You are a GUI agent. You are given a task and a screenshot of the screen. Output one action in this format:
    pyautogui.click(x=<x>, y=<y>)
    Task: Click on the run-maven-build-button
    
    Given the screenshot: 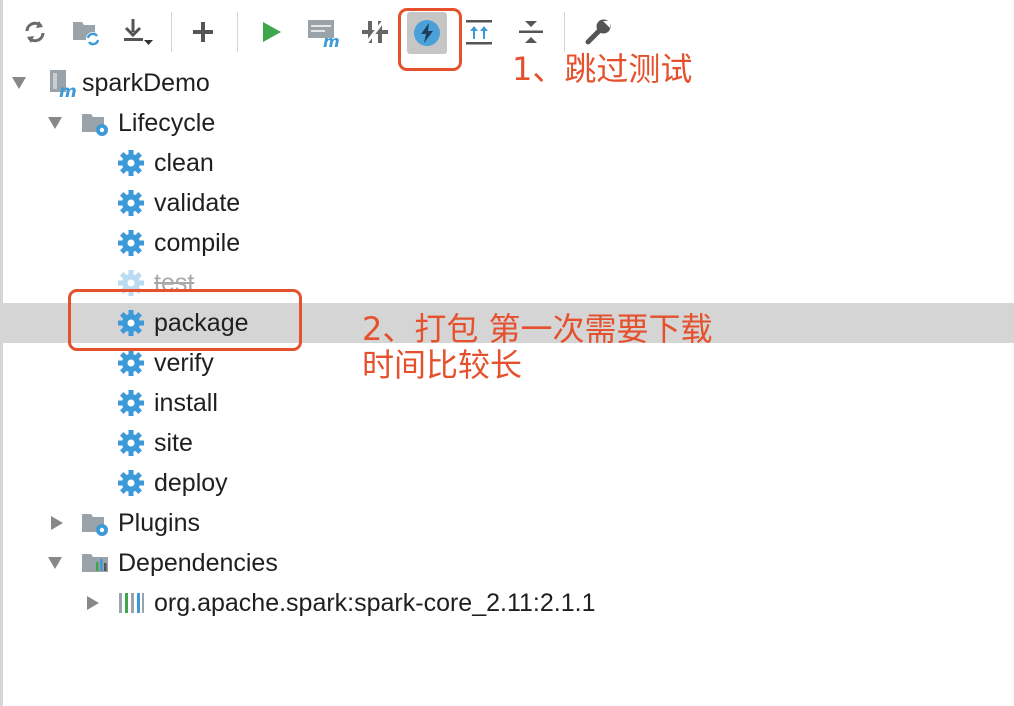 What is the action you would take?
    pyautogui.click(x=271, y=32)
    